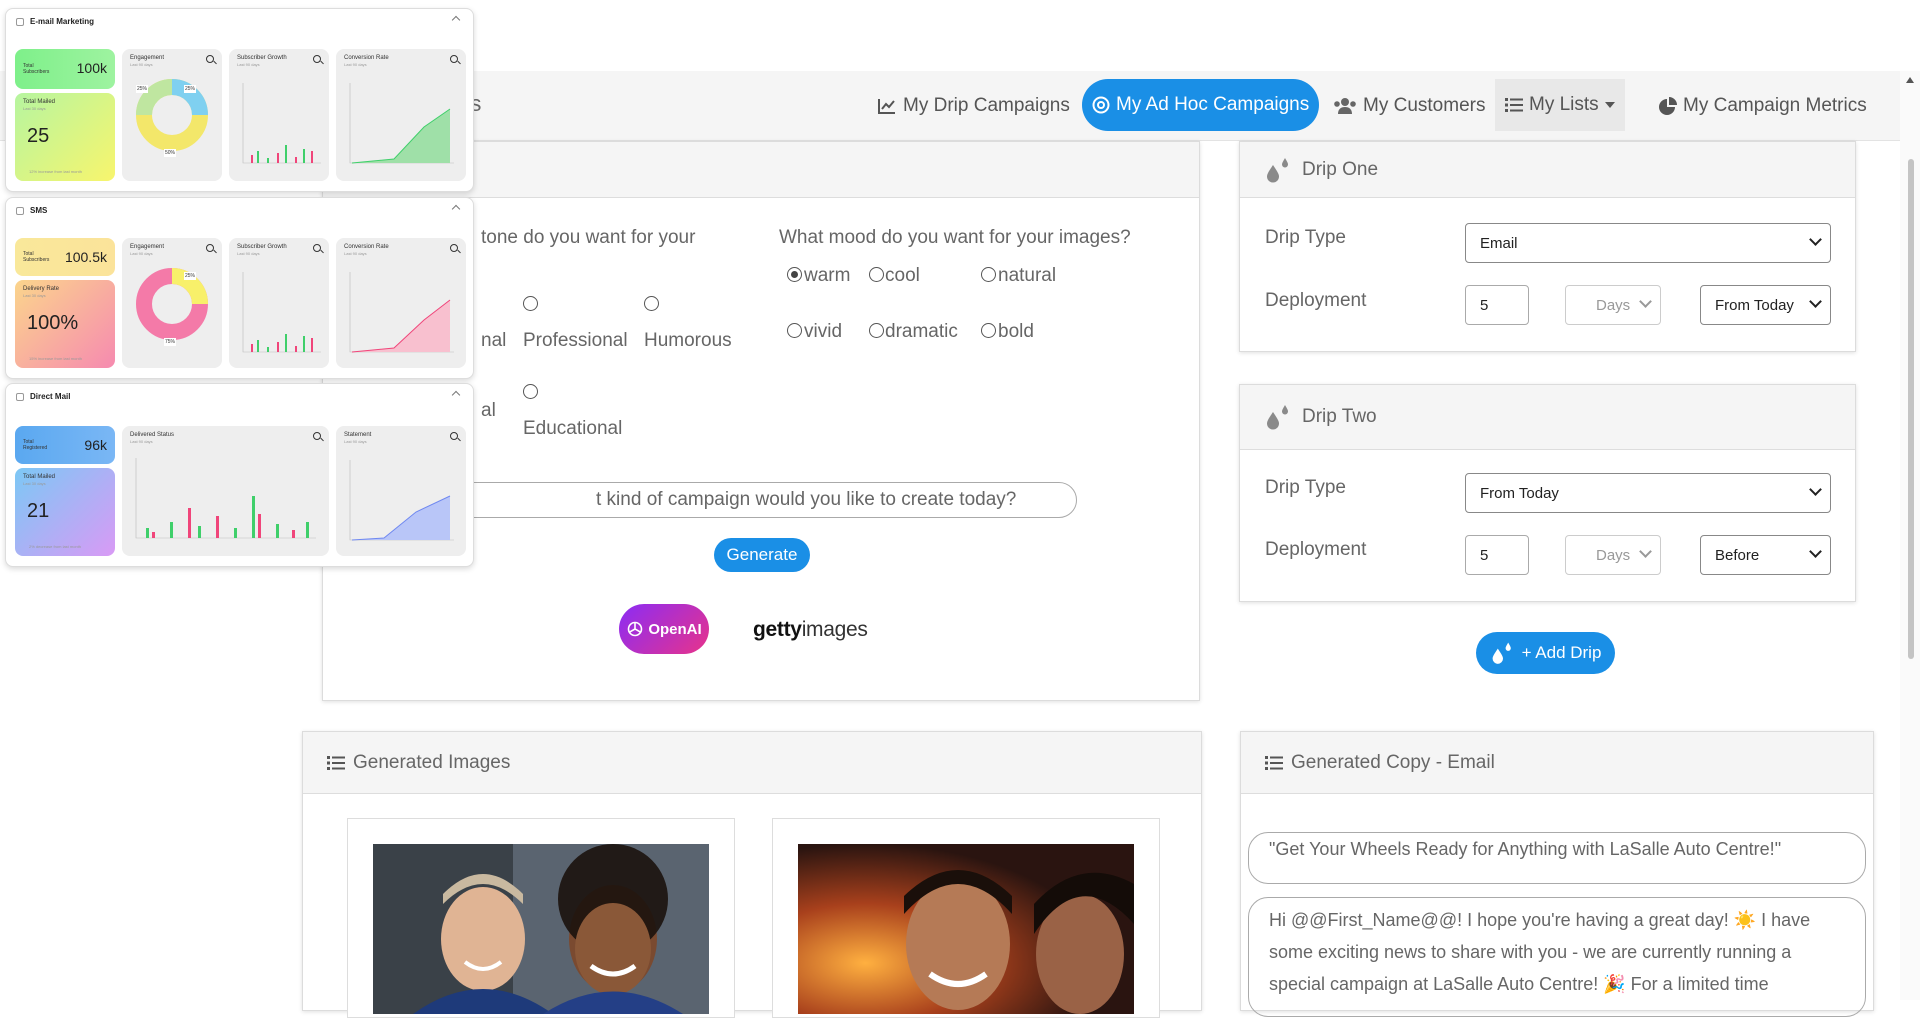 The height and width of the screenshot is (1018, 1920). Describe the element at coordinates (1497, 555) in the screenshot. I see `drip-two-number-input: 5` at that location.